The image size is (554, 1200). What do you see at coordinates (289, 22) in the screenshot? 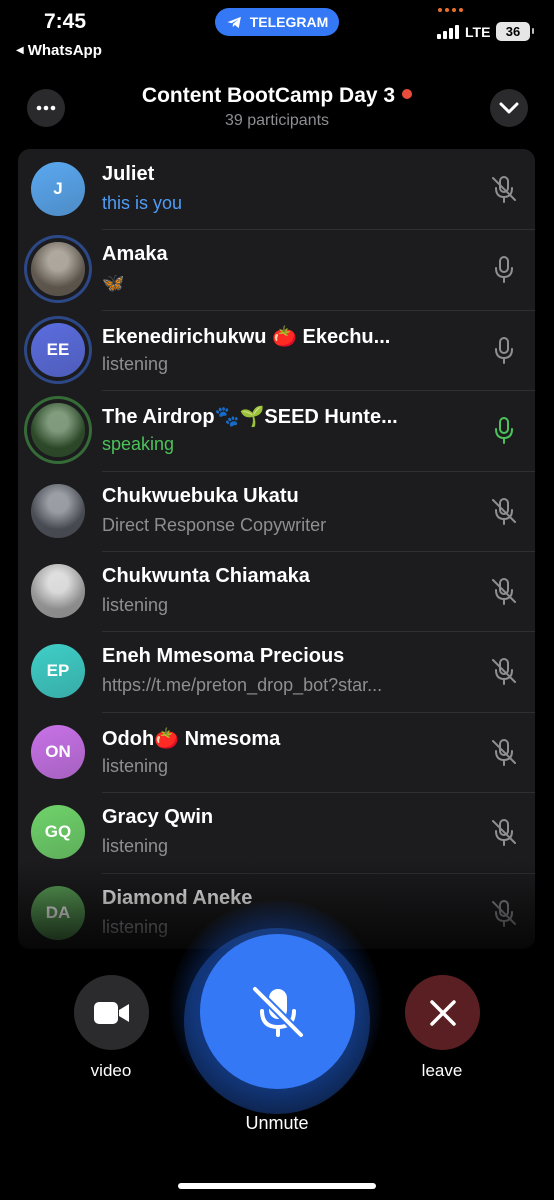
I see `telegram-pill-label: TELEGRAM` at bounding box center [289, 22].